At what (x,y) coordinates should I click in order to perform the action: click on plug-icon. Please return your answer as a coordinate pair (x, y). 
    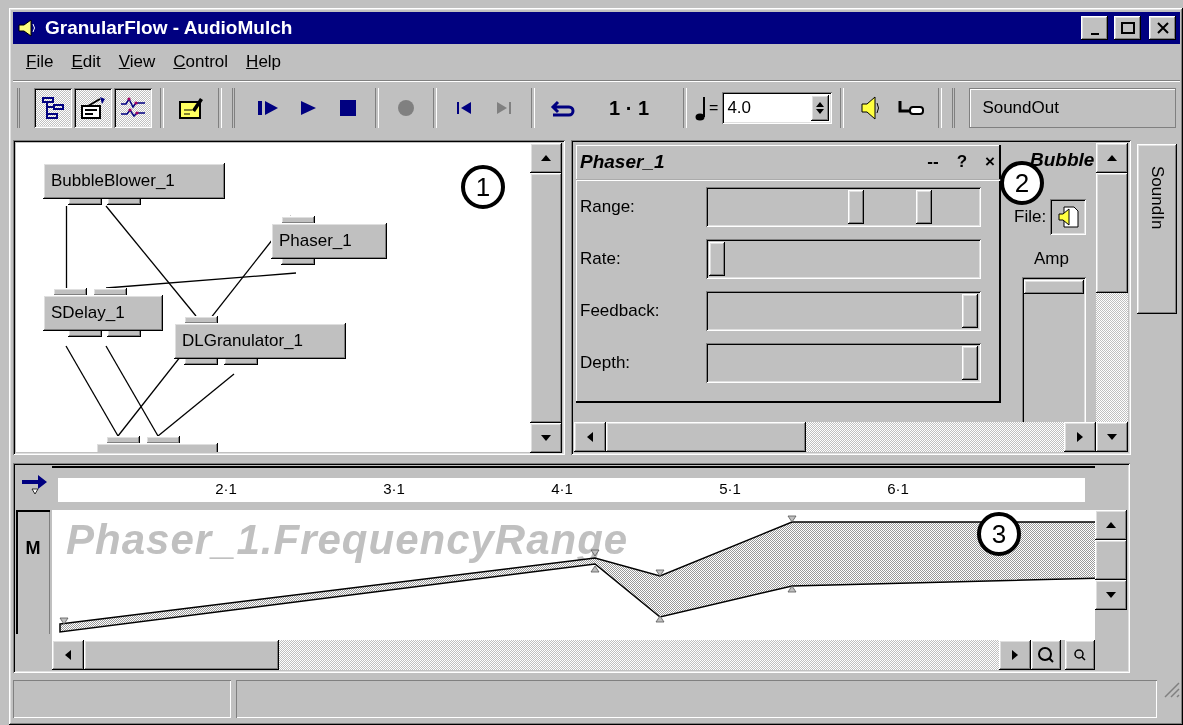
    Looking at the image, I should click on (911, 108).